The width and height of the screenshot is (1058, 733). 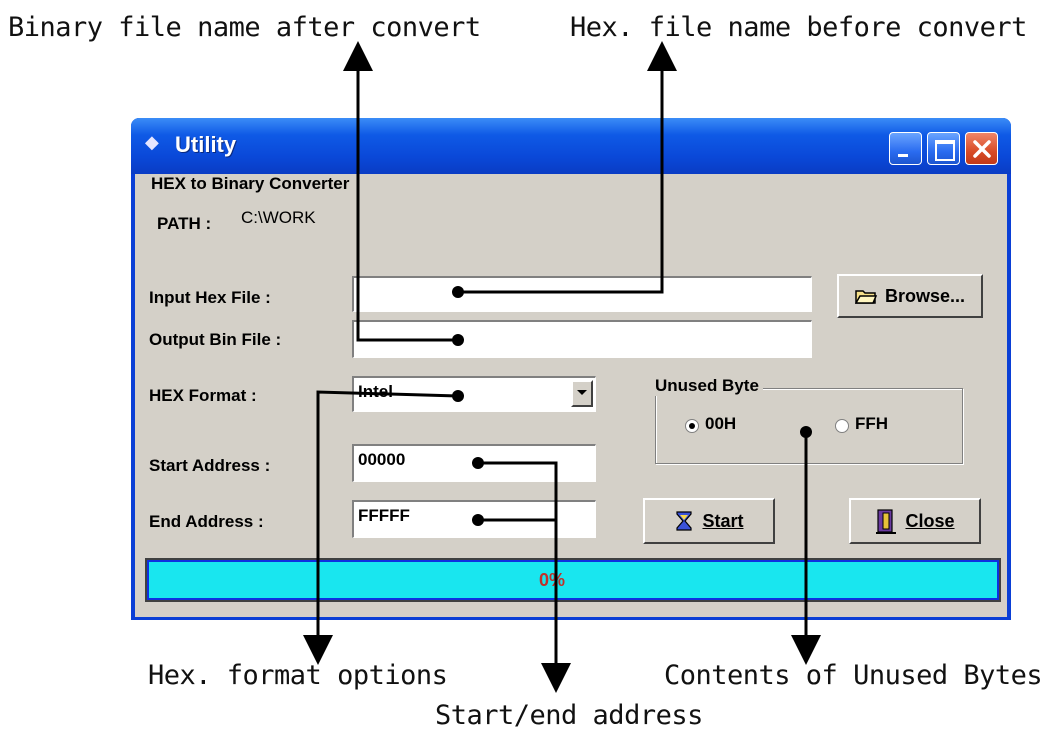 I want to click on arrow-hex-format, so click(x=381, y=527).